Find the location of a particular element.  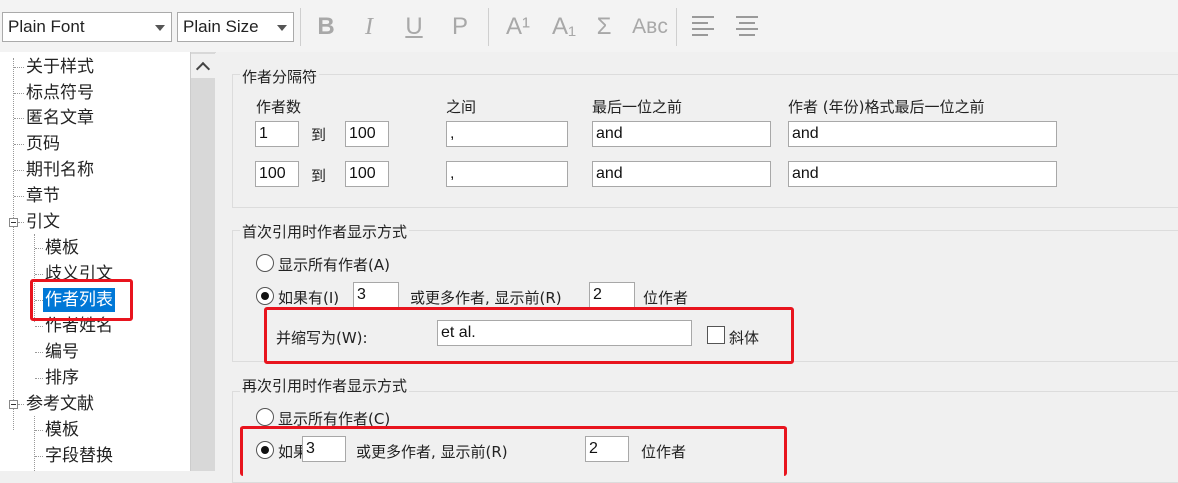

tree-item-citation-templates: 模板 is located at coordinates (62, 248).